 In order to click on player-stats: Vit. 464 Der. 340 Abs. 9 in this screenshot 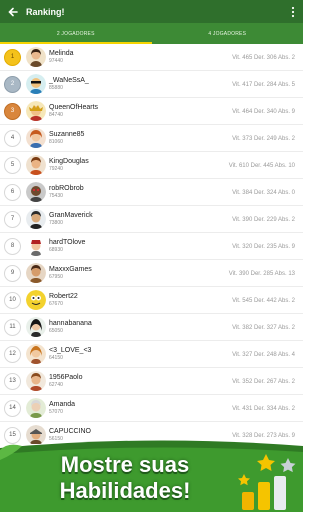, I will do `click(263, 111)`.